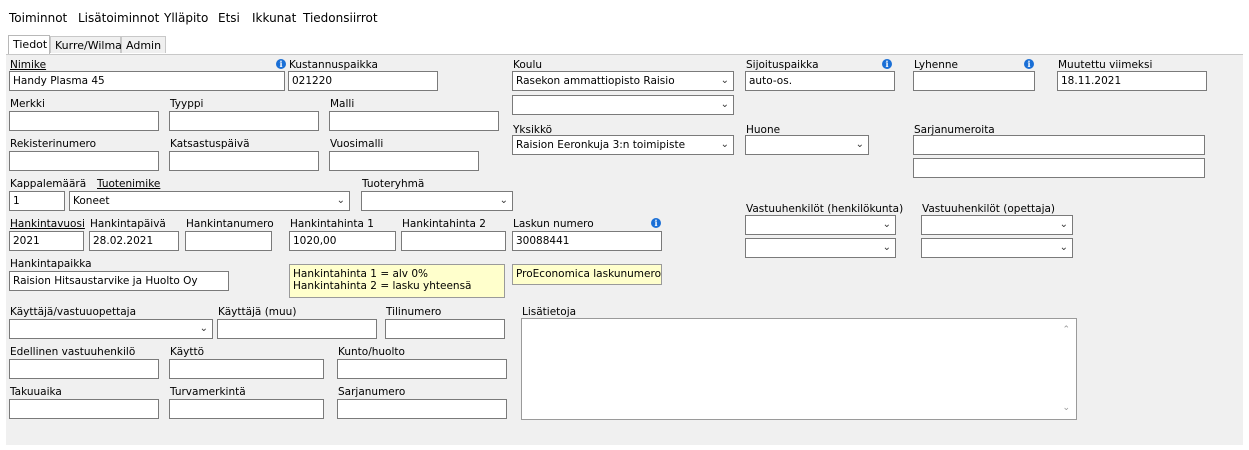 The image size is (1249, 450). What do you see at coordinates (414, 121) in the screenshot?
I see `malli-field` at bounding box center [414, 121].